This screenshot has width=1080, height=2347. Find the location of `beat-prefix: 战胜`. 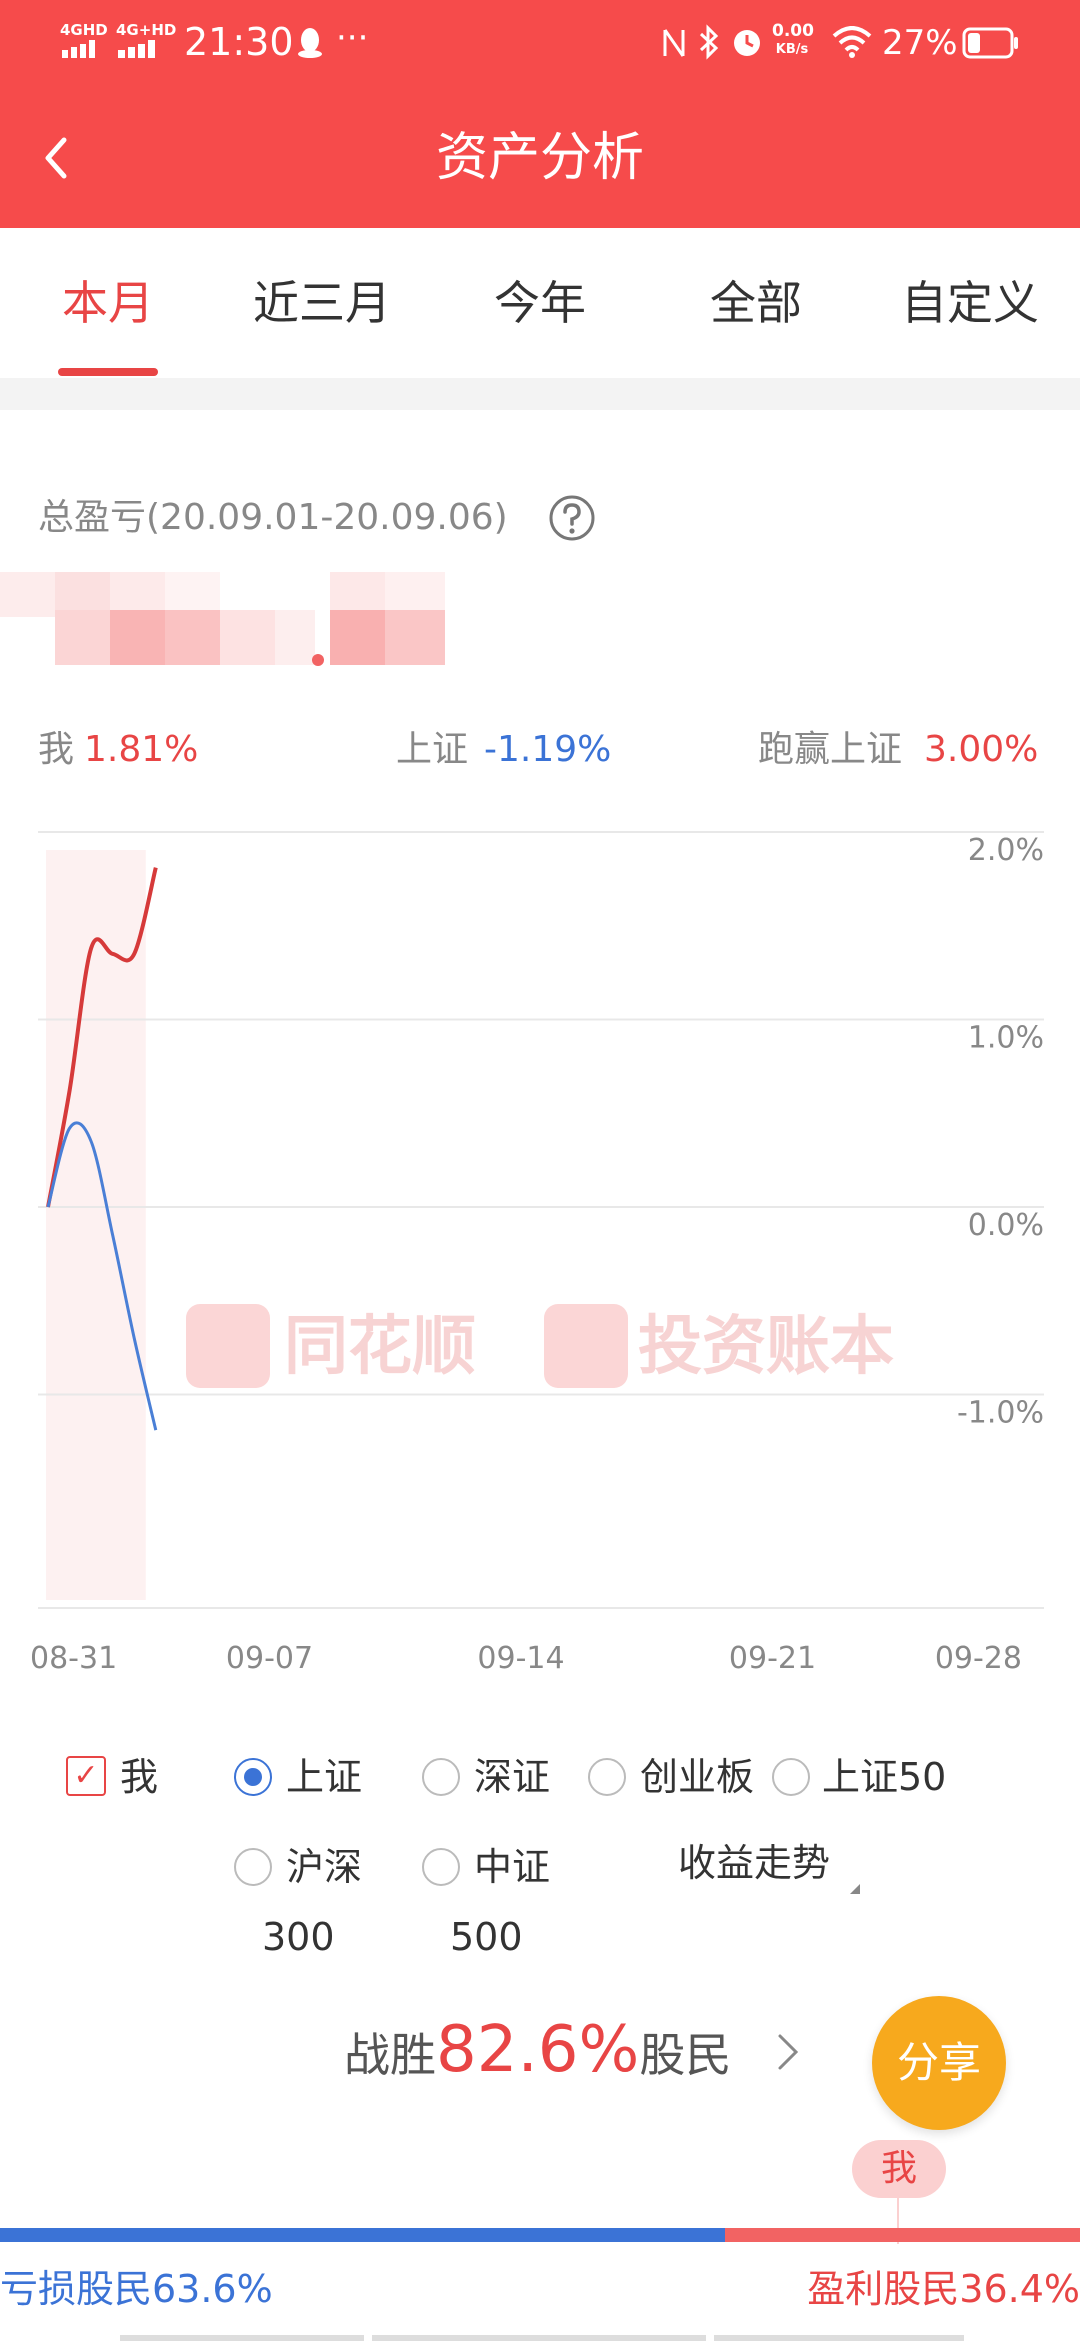

beat-prefix: 战胜 is located at coordinates (390, 2055).